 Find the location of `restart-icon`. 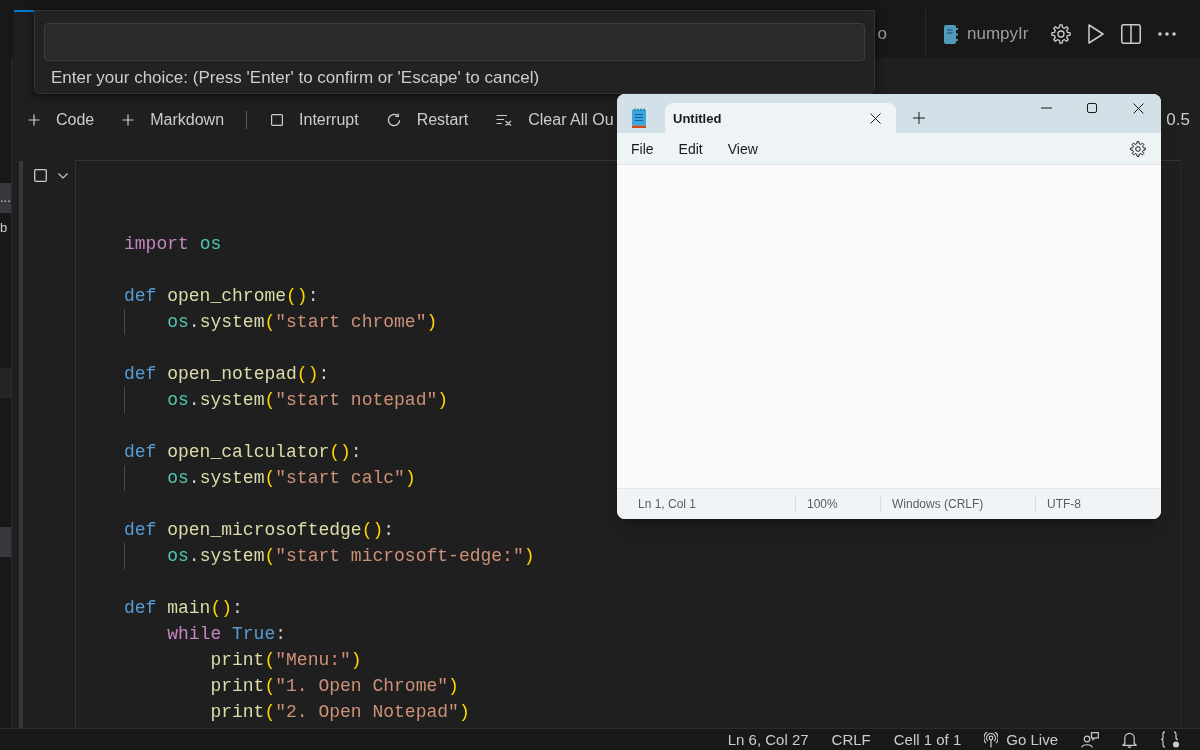

restart-icon is located at coordinates (393, 120).